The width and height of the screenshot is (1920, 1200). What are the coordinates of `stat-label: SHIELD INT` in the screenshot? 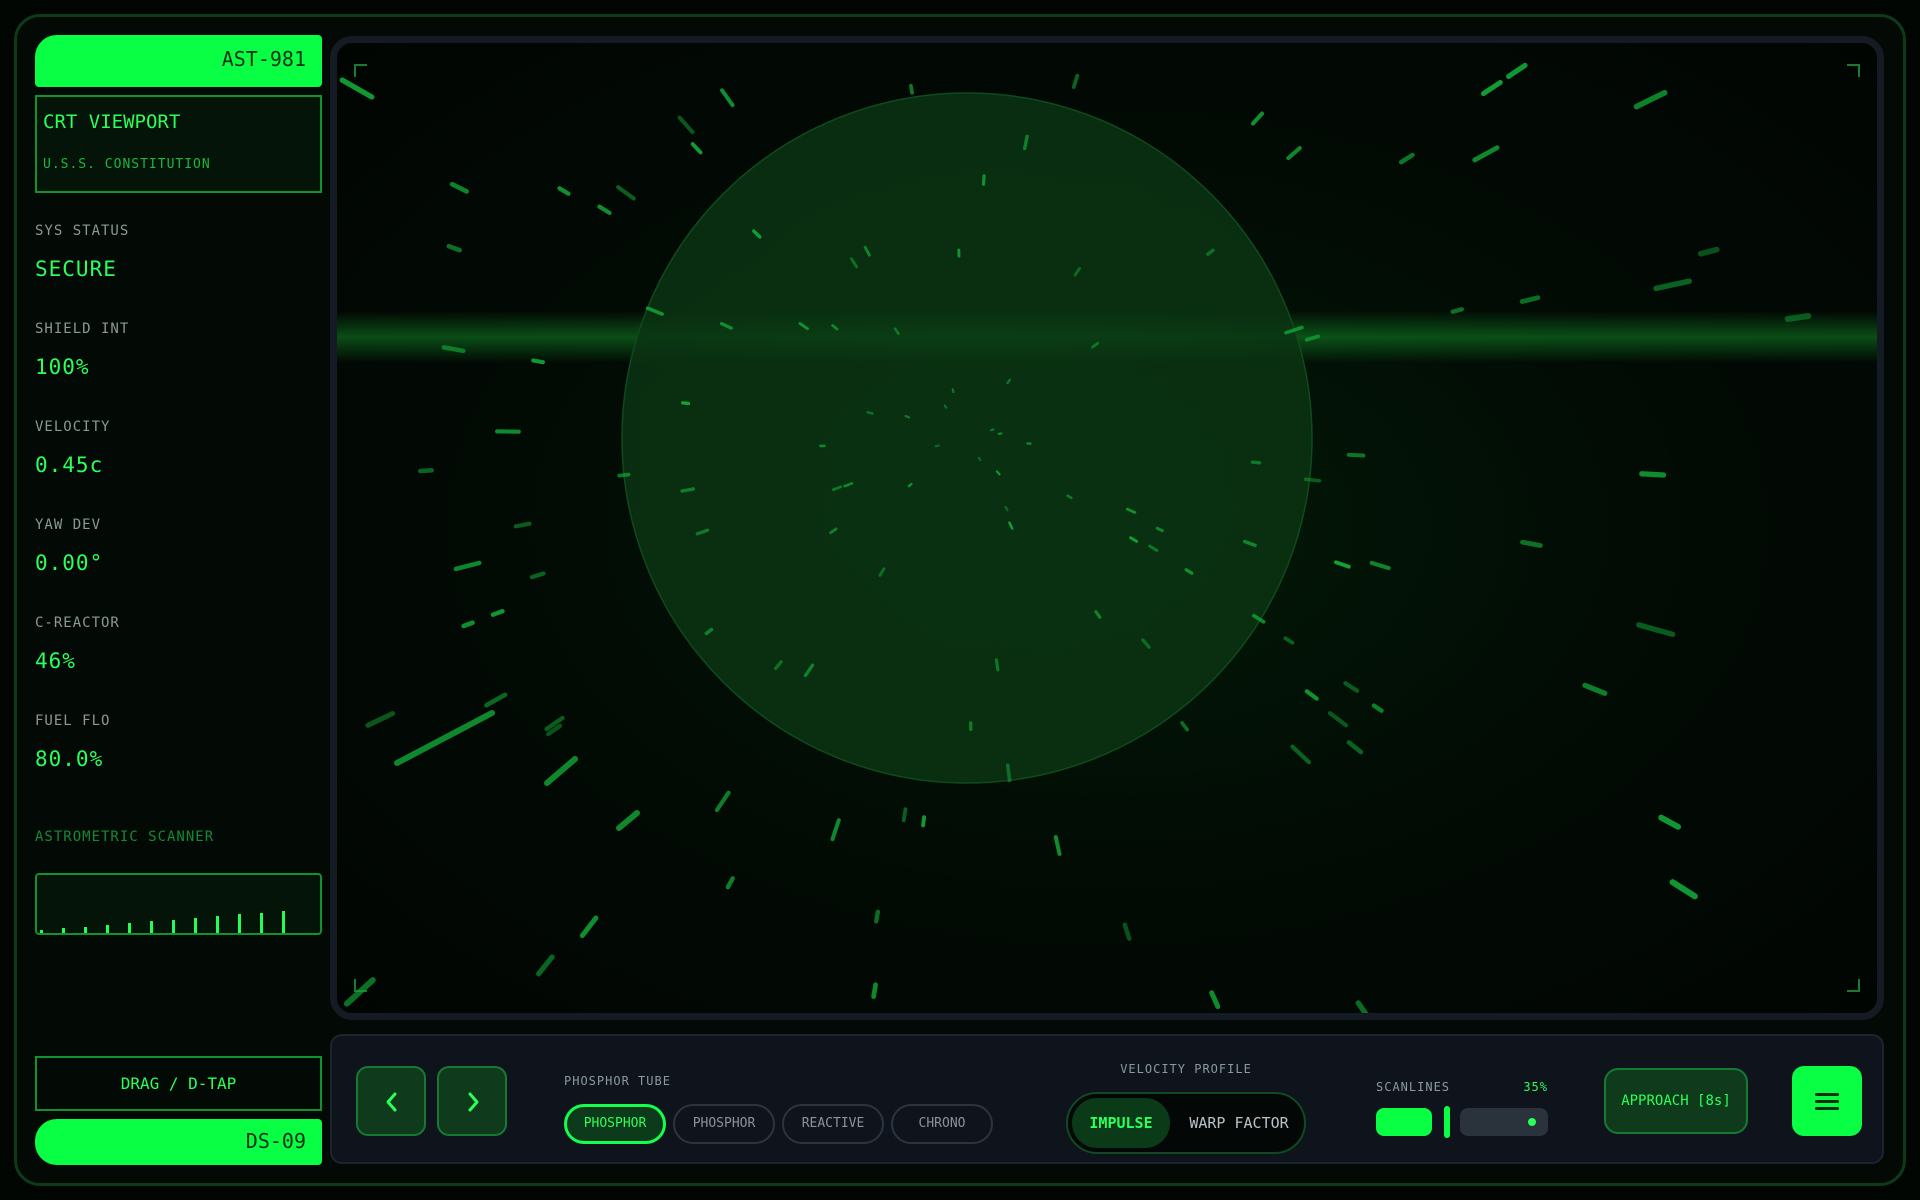 It's located at (82, 329).